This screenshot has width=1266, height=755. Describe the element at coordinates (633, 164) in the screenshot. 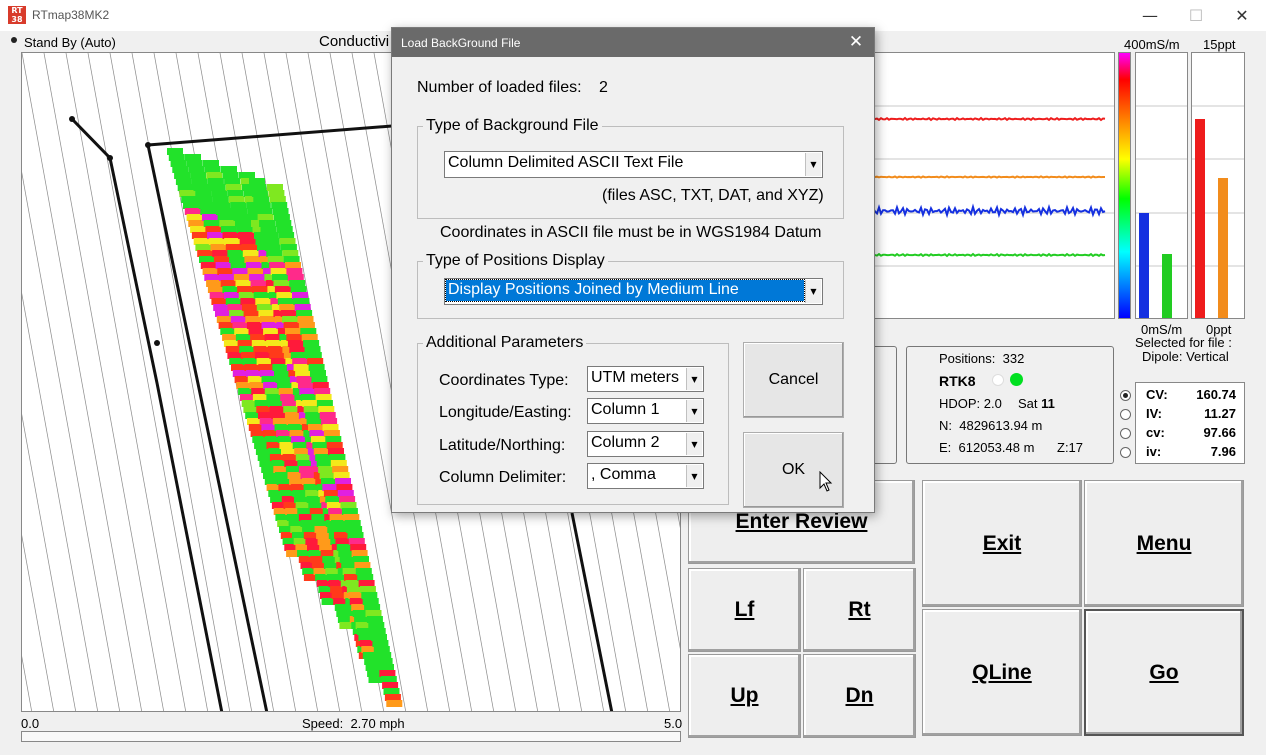

I see `background-type-select: Column Delimited ASCII Text File ▼` at that location.